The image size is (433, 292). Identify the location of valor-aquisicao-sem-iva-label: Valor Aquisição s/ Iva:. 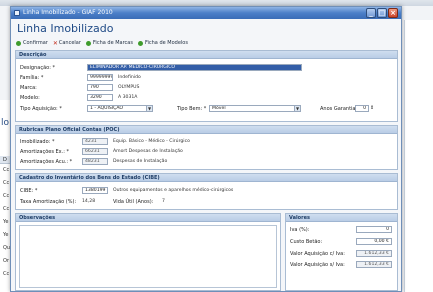
(317, 265).